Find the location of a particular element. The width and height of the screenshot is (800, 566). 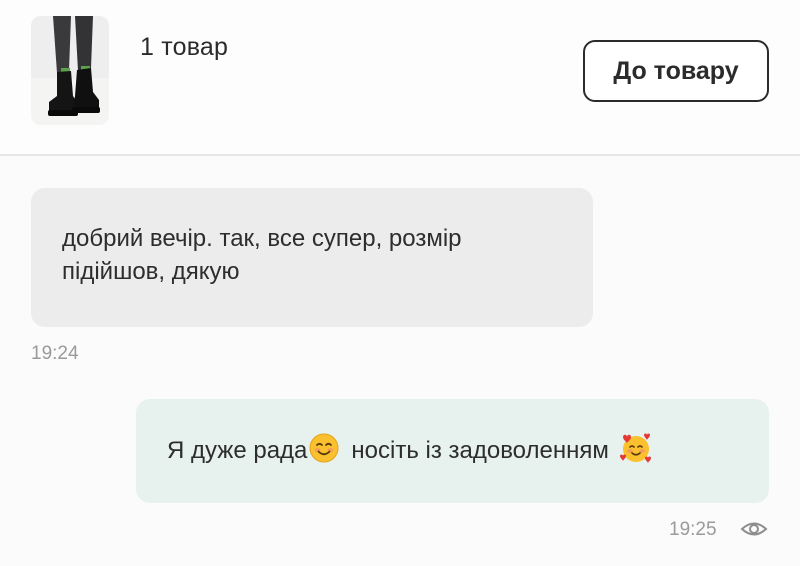

smiling-face-with-hearts-emoji-icon is located at coordinates (636, 451).